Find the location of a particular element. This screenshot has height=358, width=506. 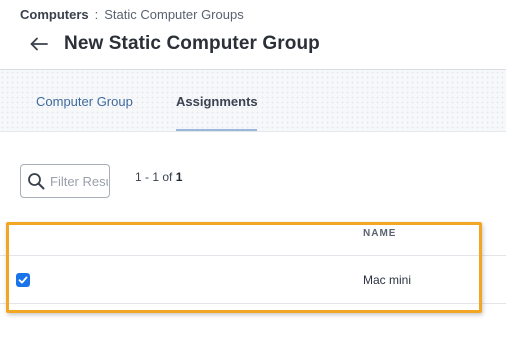

pagination-total: 1 is located at coordinates (179, 177).